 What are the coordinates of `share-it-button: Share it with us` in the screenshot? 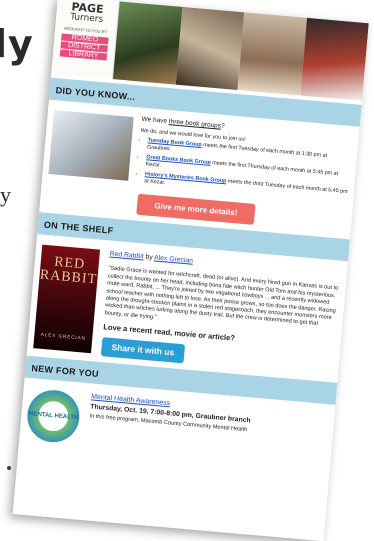 It's located at (142, 350).